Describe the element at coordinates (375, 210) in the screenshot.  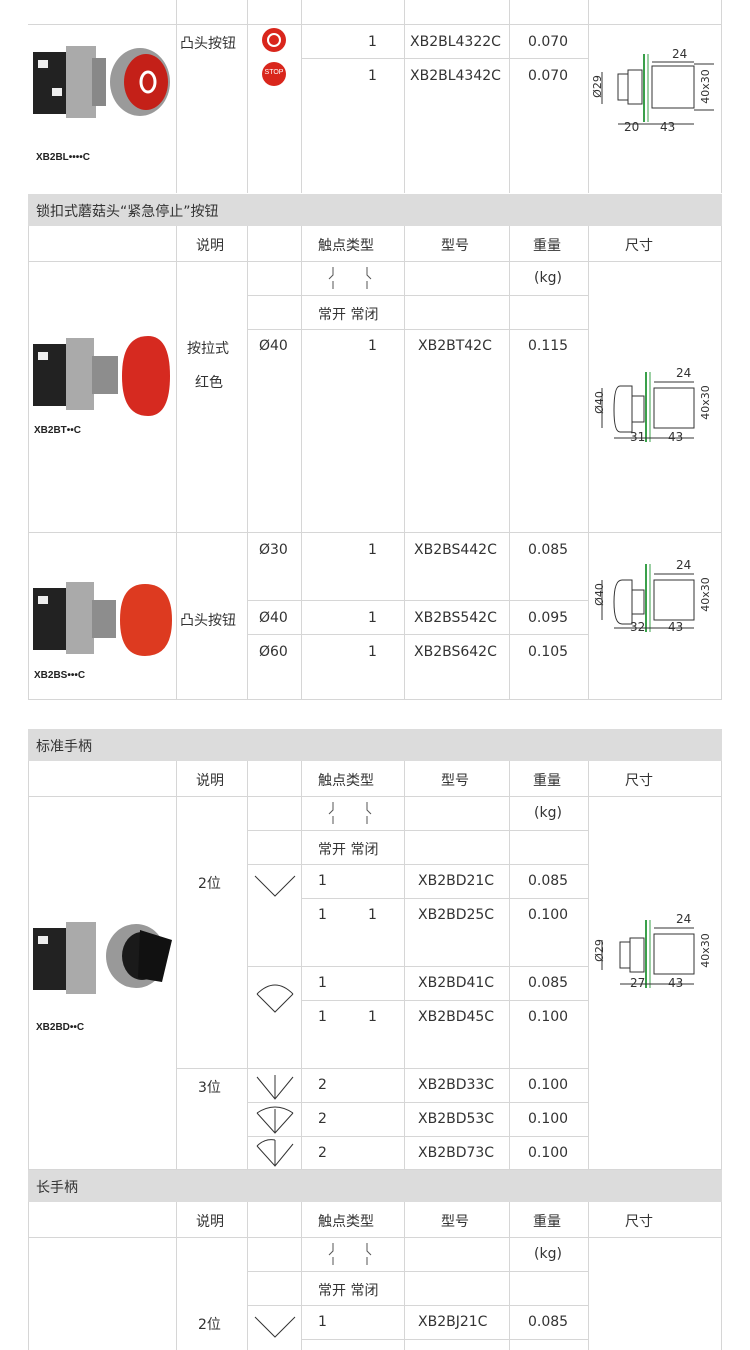
I see `section-header: 锁扣式蘑菇头“紧急停止”按钮` at that location.